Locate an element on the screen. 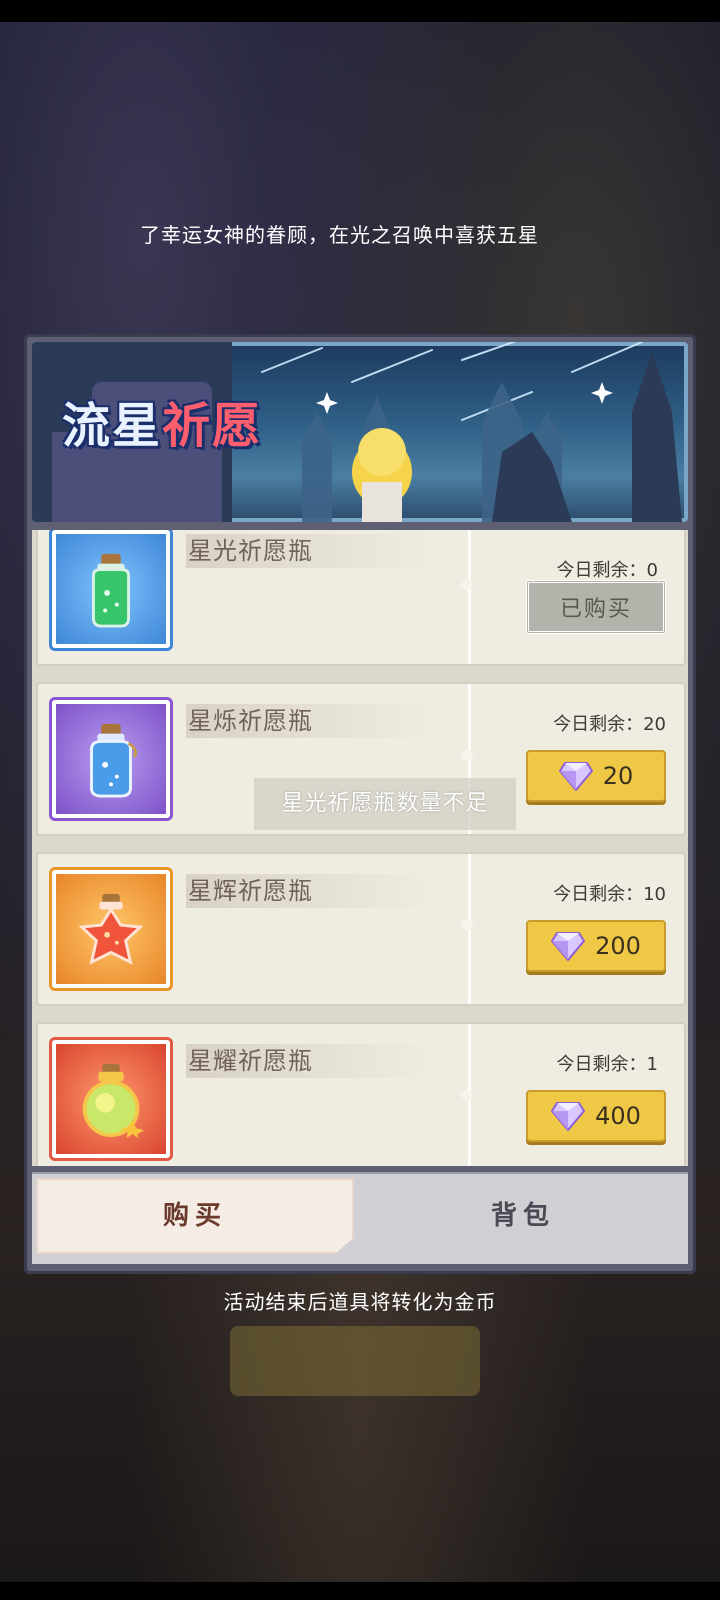 The height and width of the screenshot is (1600, 720). event-footnote: 活动结束后道具将转化为金币 is located at coordinates (360, 1302).